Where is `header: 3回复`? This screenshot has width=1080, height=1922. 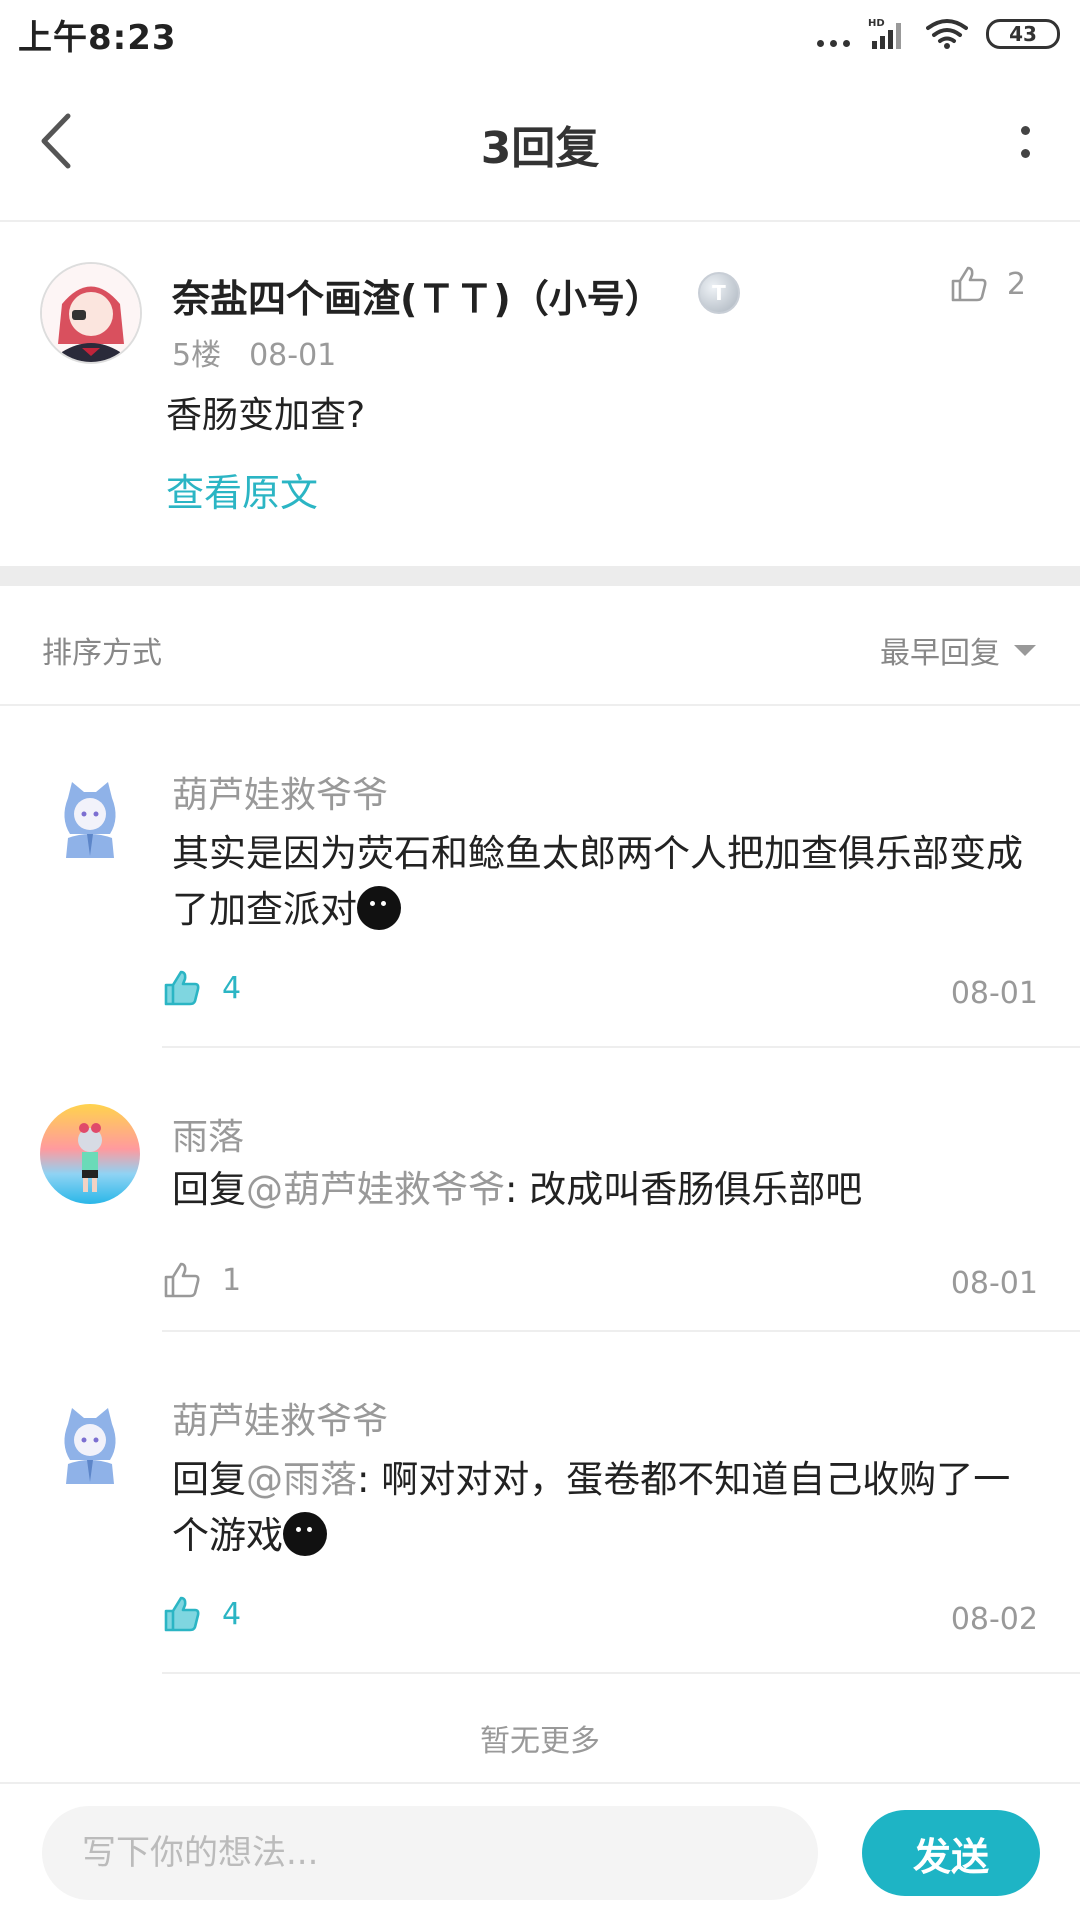
header: 3回复 is located at coordinates (540, 146).